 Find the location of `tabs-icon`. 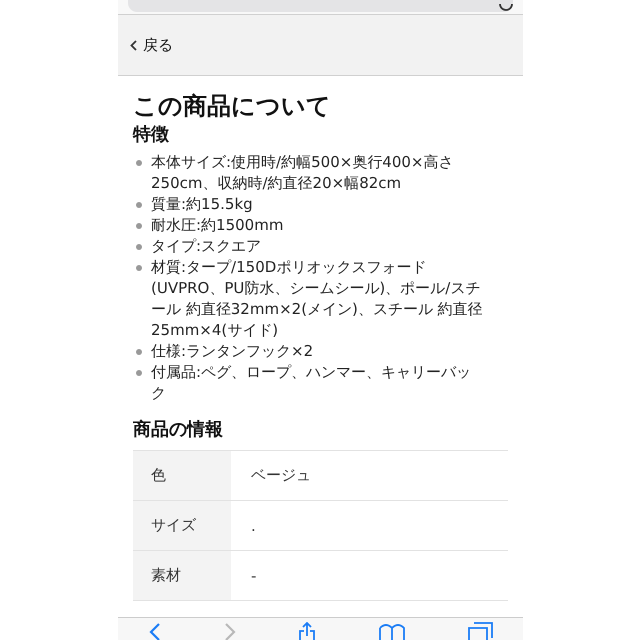

tabs-icon is located at coordinates (479, 631).